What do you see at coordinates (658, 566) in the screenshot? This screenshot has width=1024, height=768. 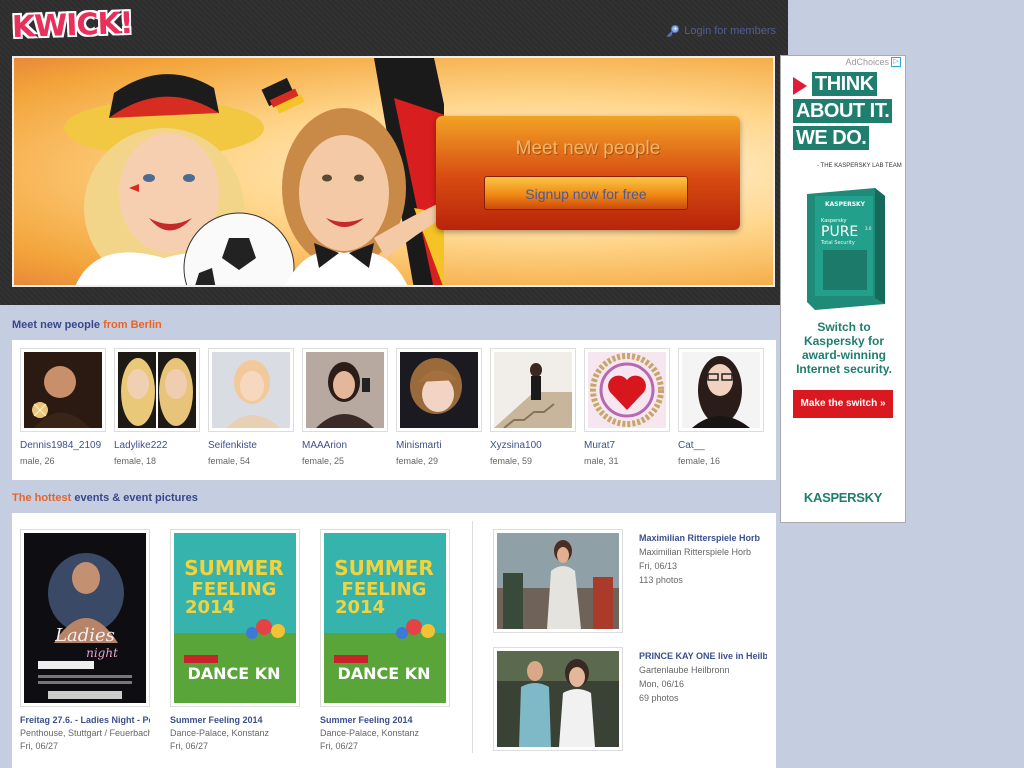 I see `album-date: Fri, 06/13` at bounding box center [658, 566].